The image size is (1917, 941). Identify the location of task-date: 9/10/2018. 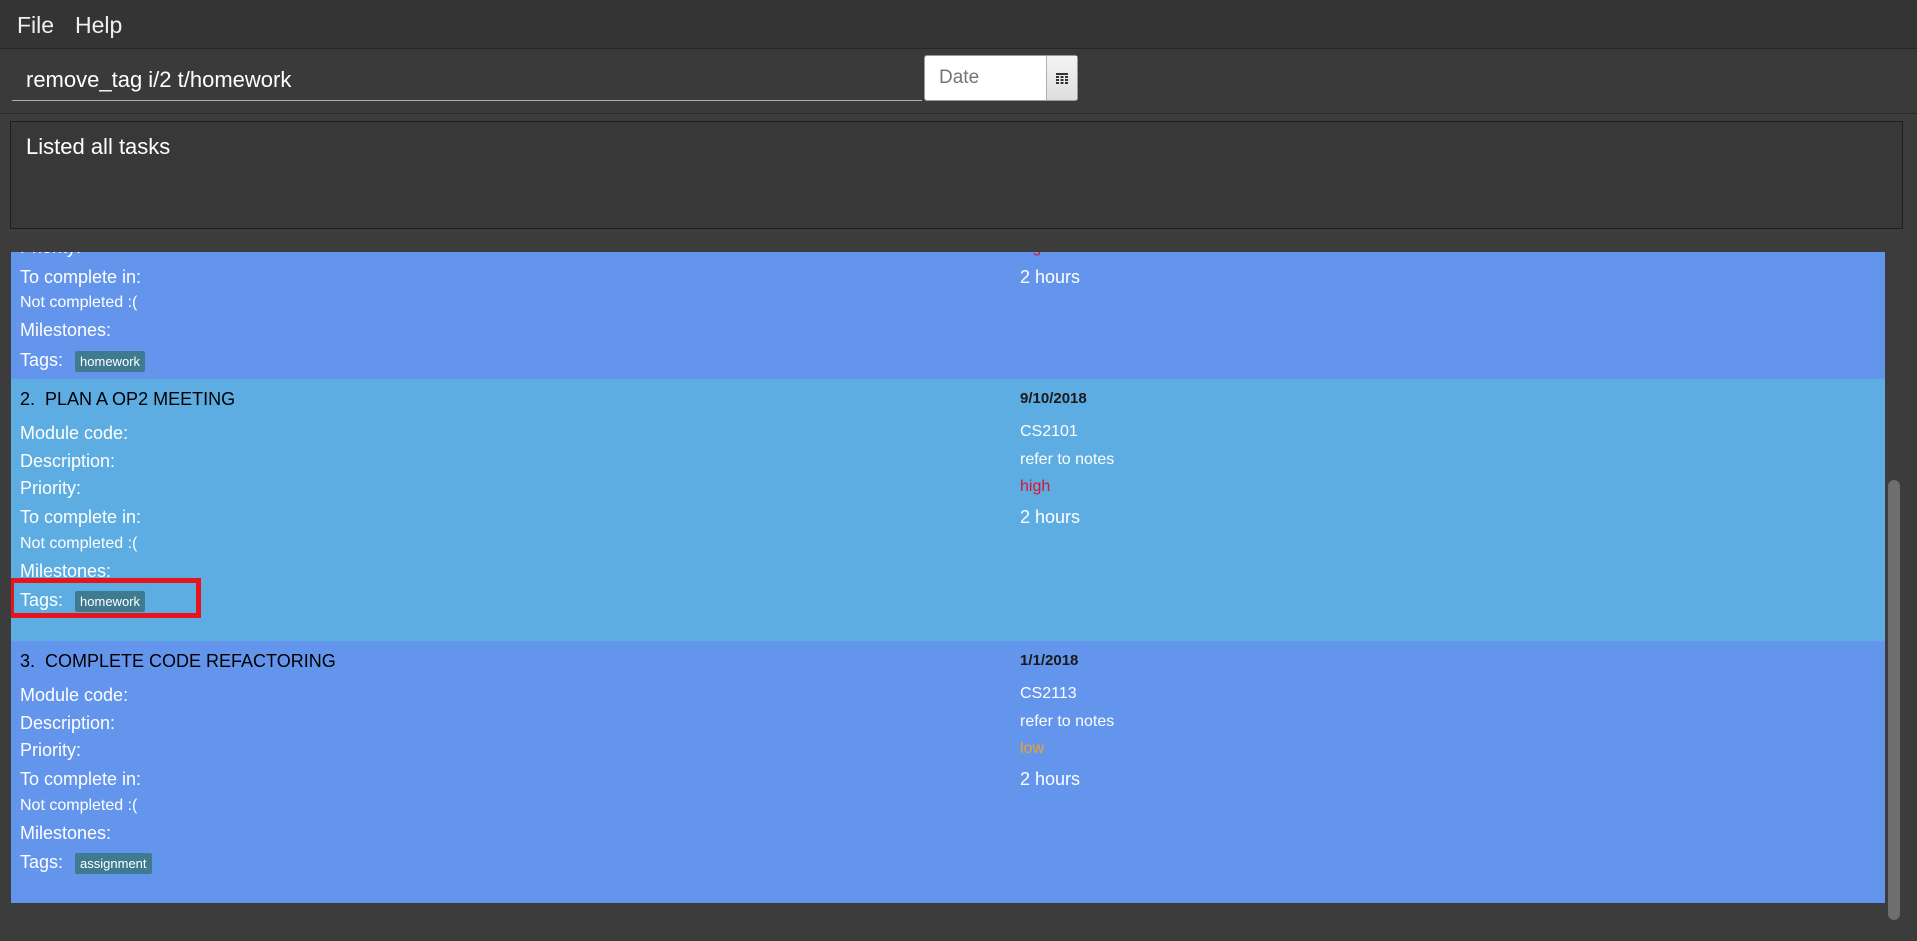
(1053, 398).